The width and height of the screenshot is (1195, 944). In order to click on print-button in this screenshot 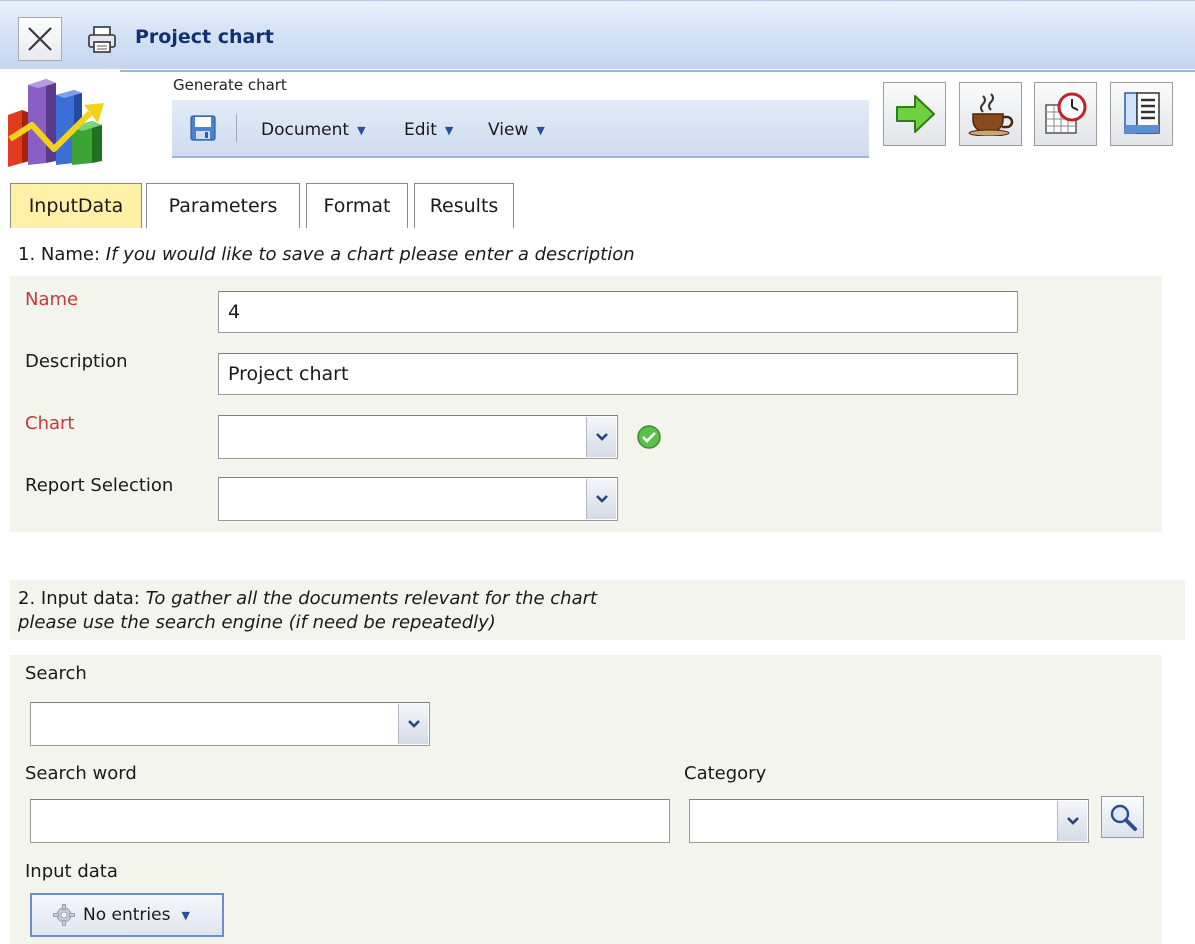, I will do `click(102, 40)`.